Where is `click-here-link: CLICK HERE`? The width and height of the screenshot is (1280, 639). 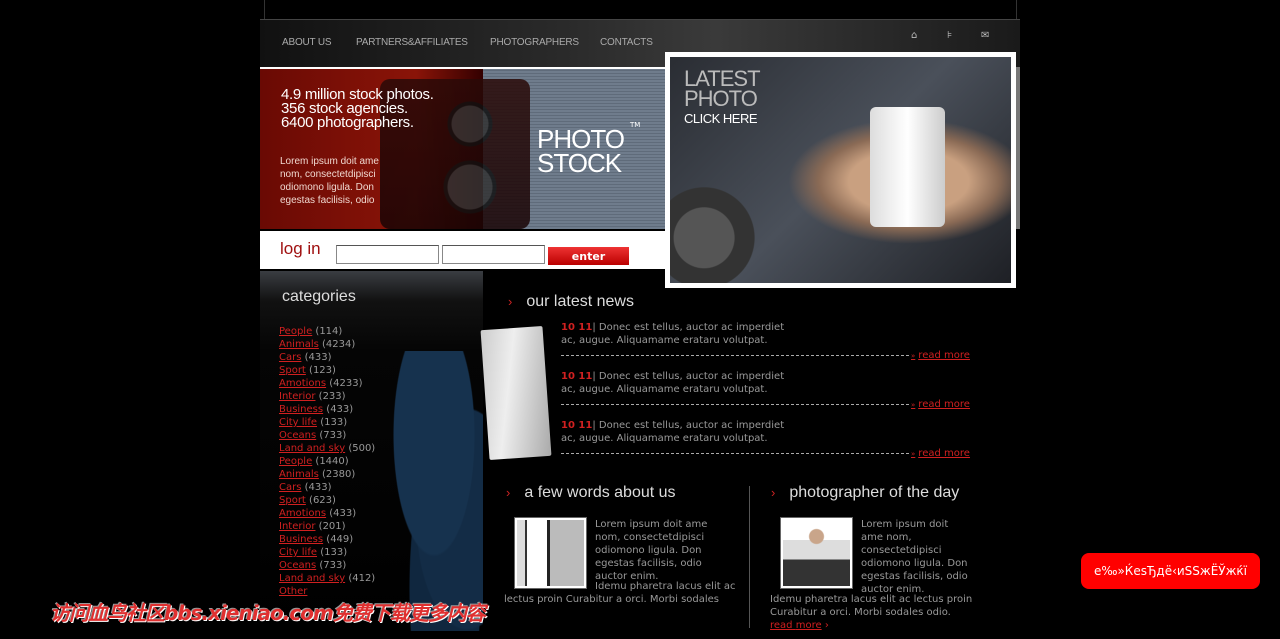
click-here-link: CLICK HERE is located at coordinates (722, 119).